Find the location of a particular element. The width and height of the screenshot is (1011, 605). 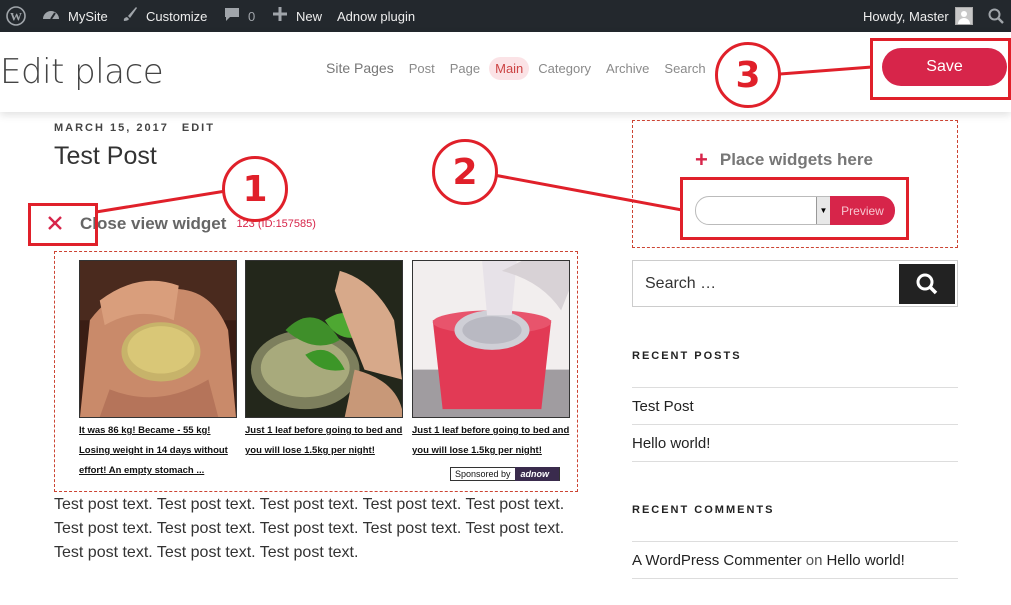

callout-box-close is located at coordinates (63, 224).